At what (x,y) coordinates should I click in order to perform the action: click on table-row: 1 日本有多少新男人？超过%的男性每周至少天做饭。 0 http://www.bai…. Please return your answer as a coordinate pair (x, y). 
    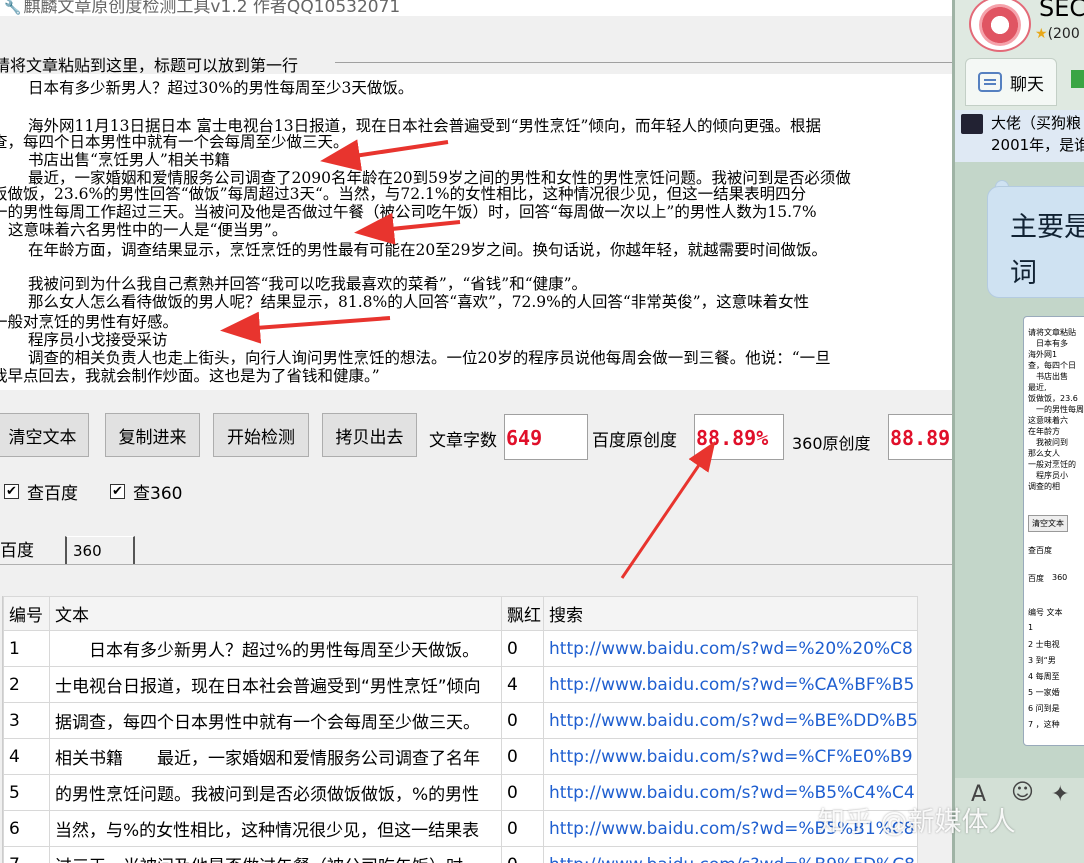
    Looking at the image, I should click on (460, 648).